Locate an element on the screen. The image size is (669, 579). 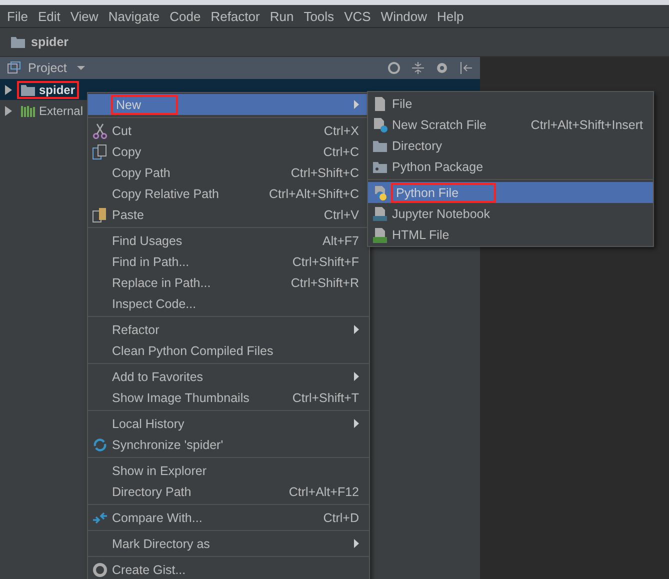
menu-item: Navigate is located at coordinates (134, 16).